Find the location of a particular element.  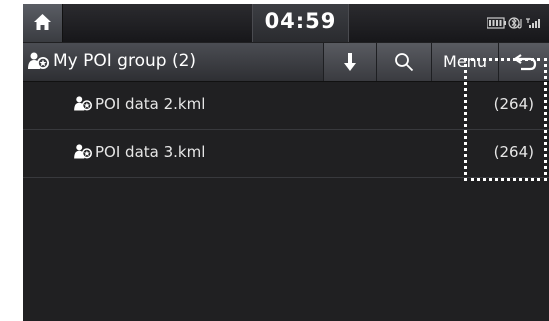

poi-group-icon is located at coordinates (39, 64).